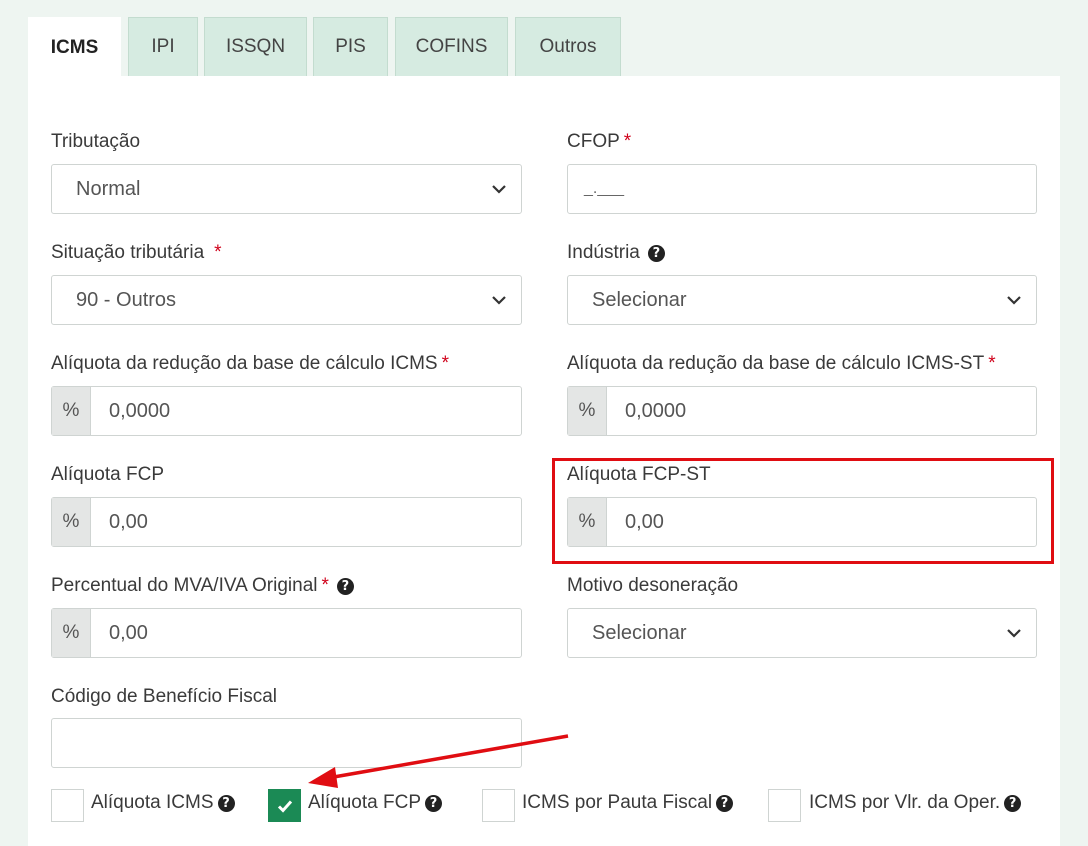  What do you see at coordinates (74, 47) in the screenshot?
I see `tab-icms: ICMS` at bounding box center [74, 47].